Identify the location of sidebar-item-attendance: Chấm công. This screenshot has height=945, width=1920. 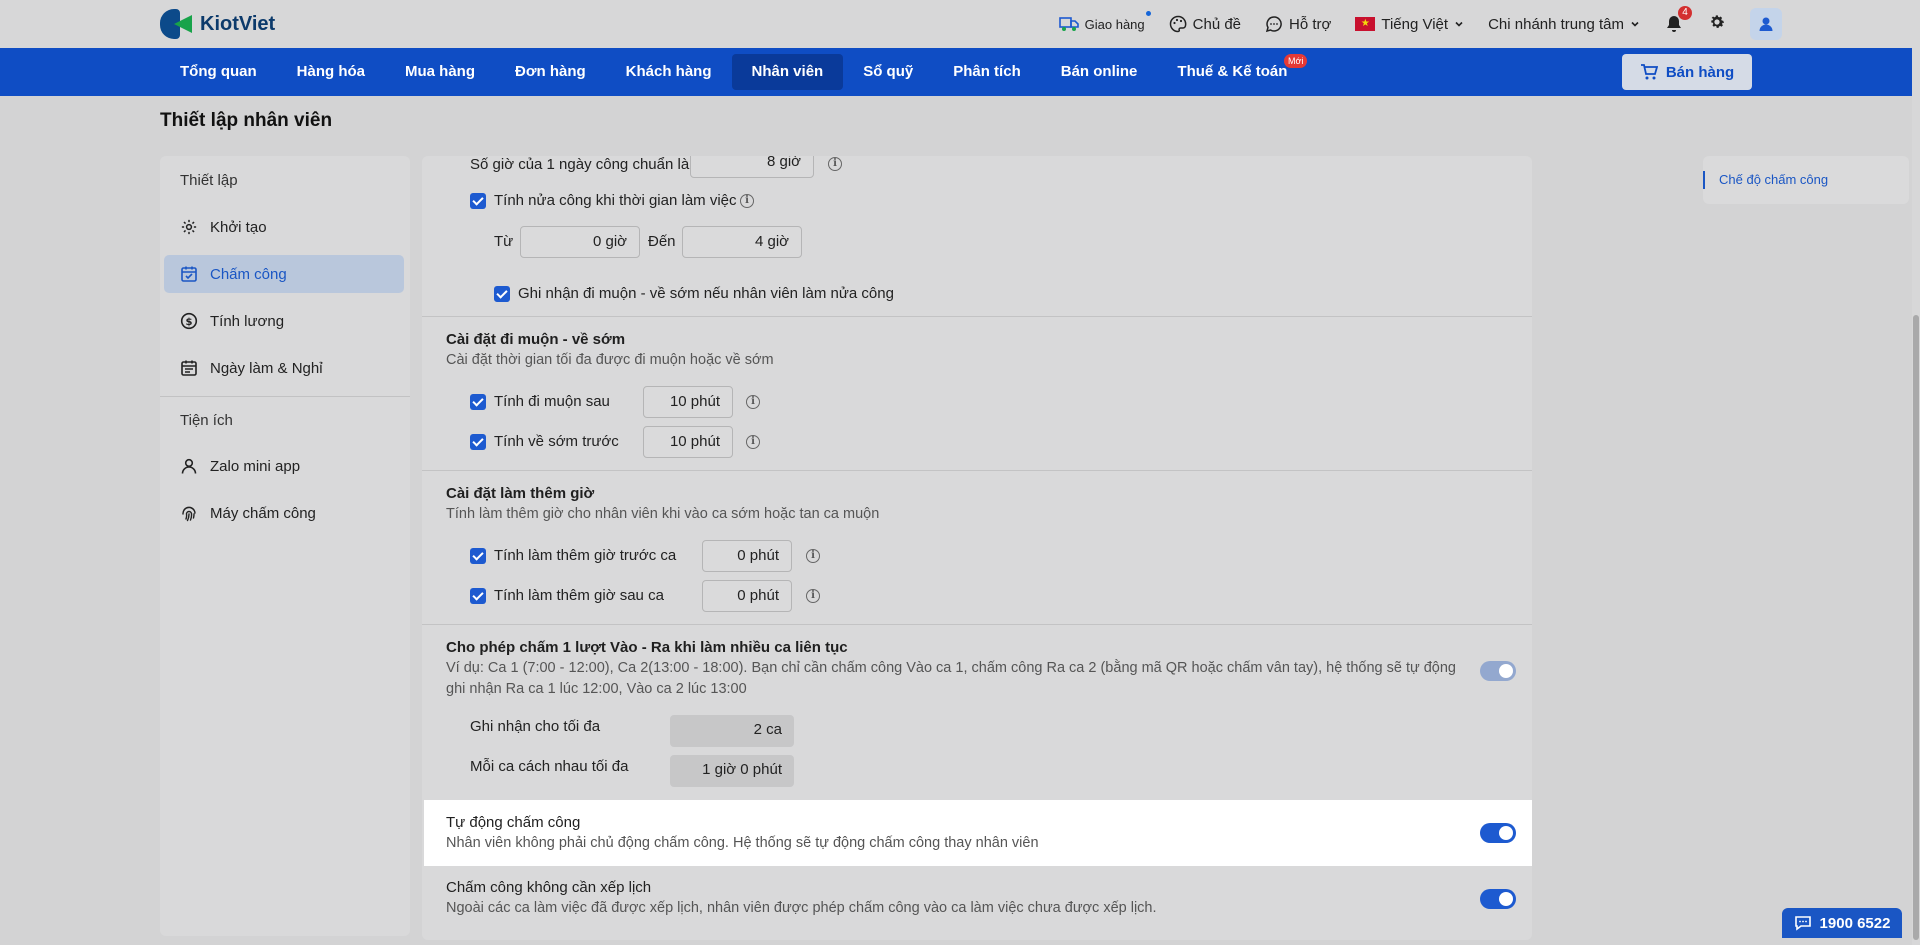
(284, 274).